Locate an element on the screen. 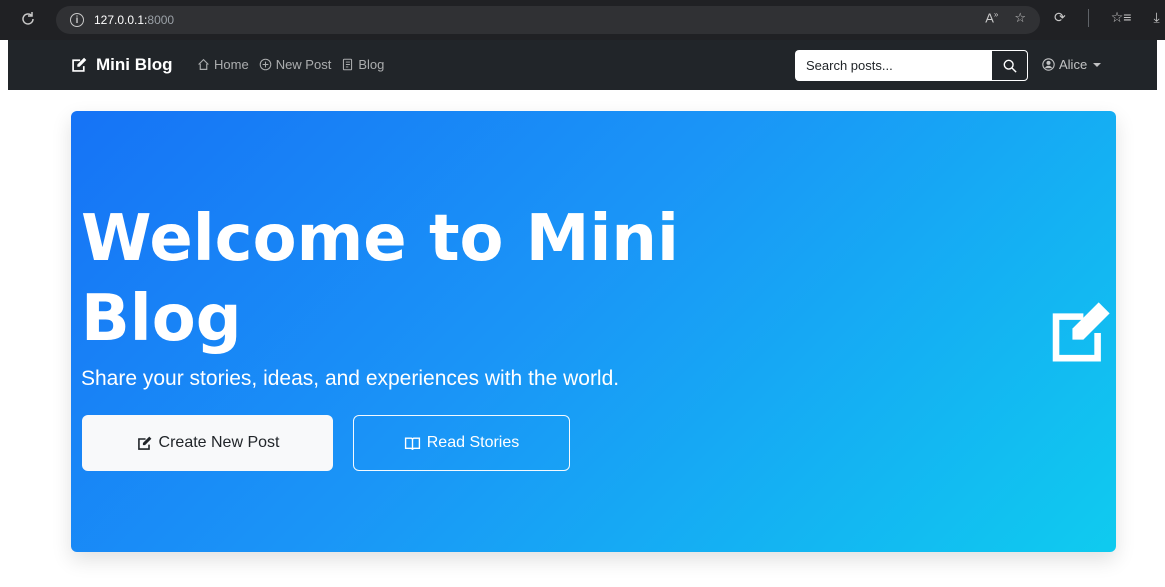 The height and width of the screenshot is (587, 1165). brand-link: Mini Blog is located at coordinates (121, 65).